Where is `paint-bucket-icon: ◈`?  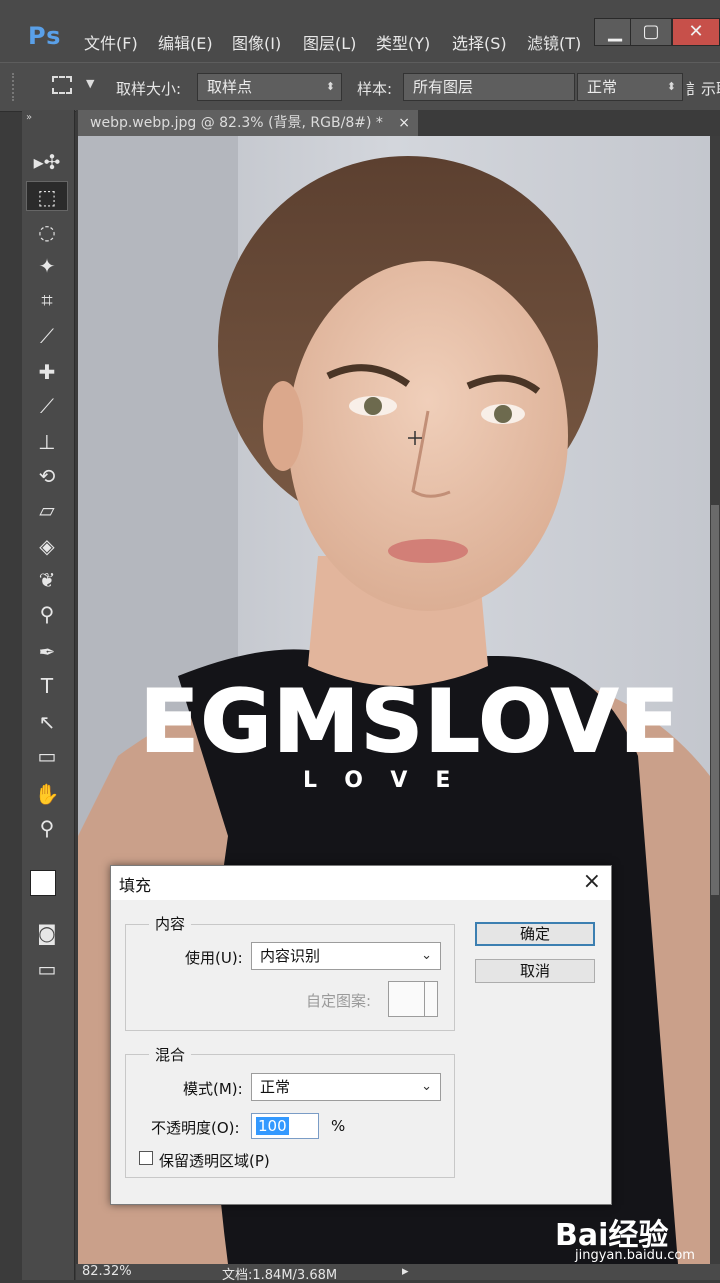 paint-bucket-icon: ◈ is located at coordinates (47, 546).